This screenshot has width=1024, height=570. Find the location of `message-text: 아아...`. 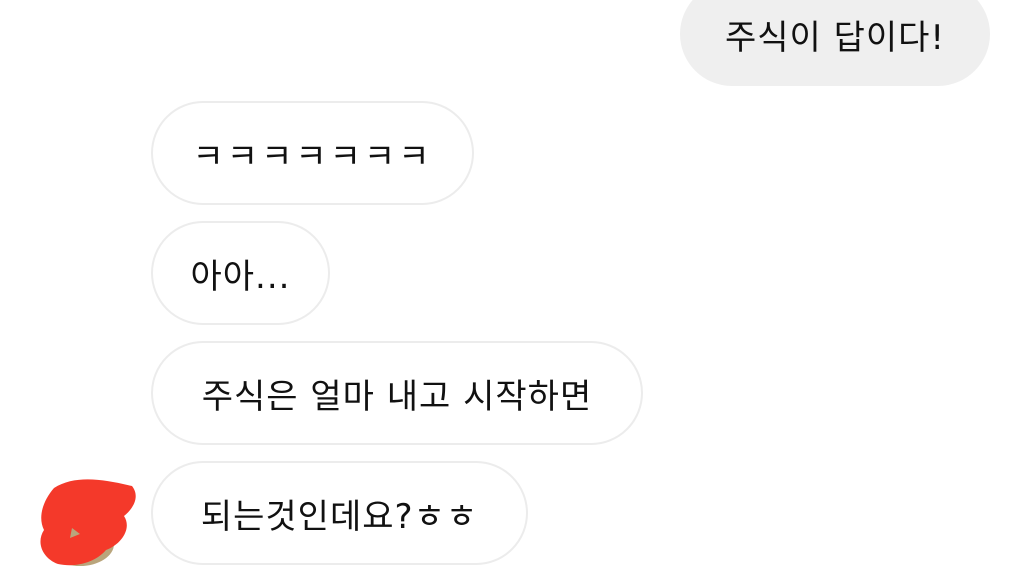

message-text: 아아... is located at coordinates (240, 276).